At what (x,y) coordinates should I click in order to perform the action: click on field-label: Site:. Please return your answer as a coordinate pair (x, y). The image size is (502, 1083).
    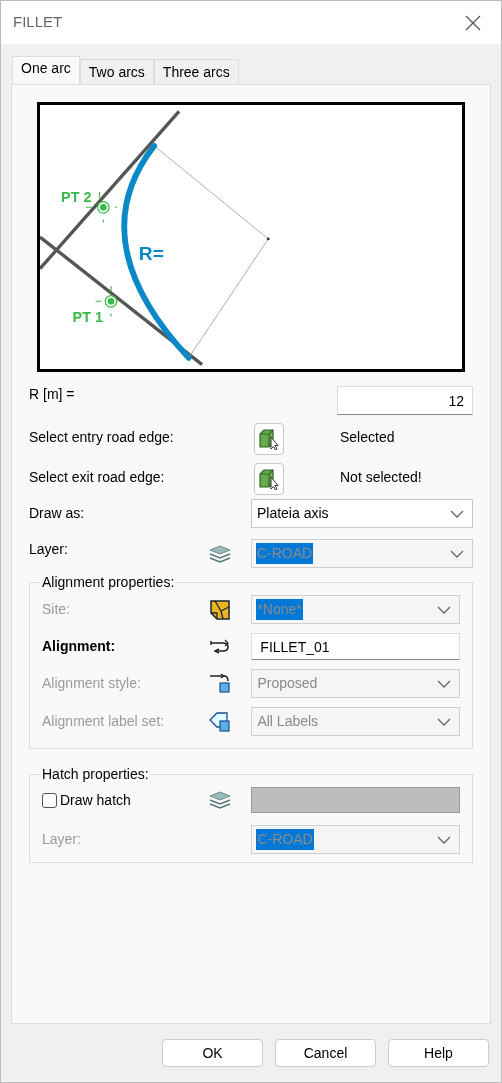
    Looking at the image, I should click on (56, 609).